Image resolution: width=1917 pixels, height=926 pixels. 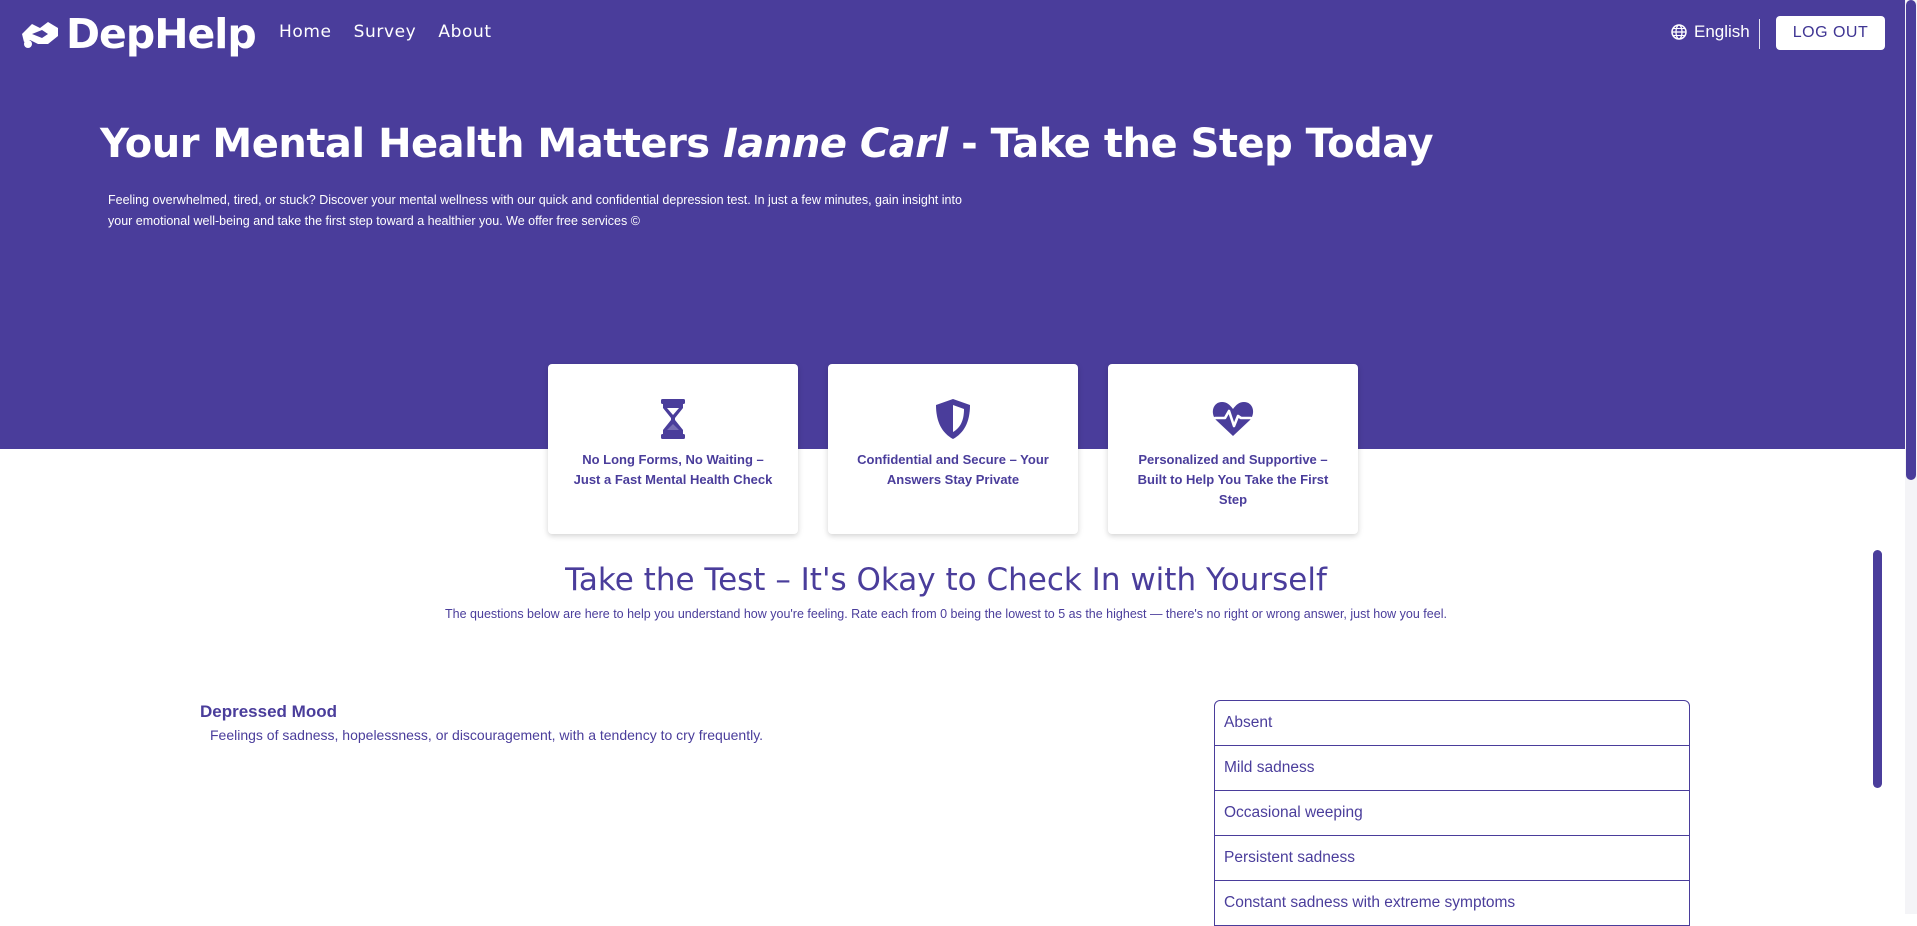 I want to click on brand-logo: DepHelp, so click(x=137, y=34).